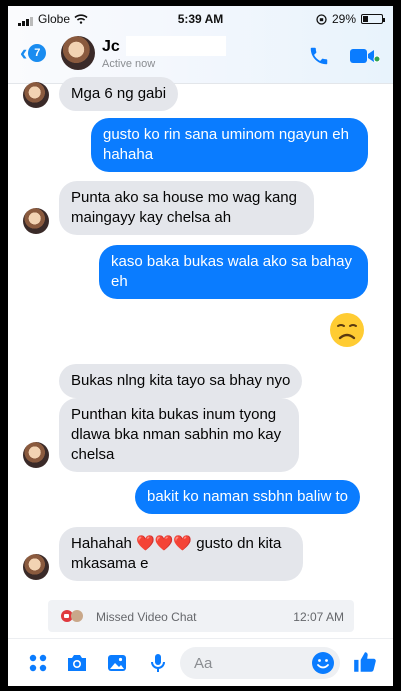 This screenshot has height=691, width=401. I want to click on message-outgoing: bakit ko naman ssbhn baliw to, so click(247, 497).